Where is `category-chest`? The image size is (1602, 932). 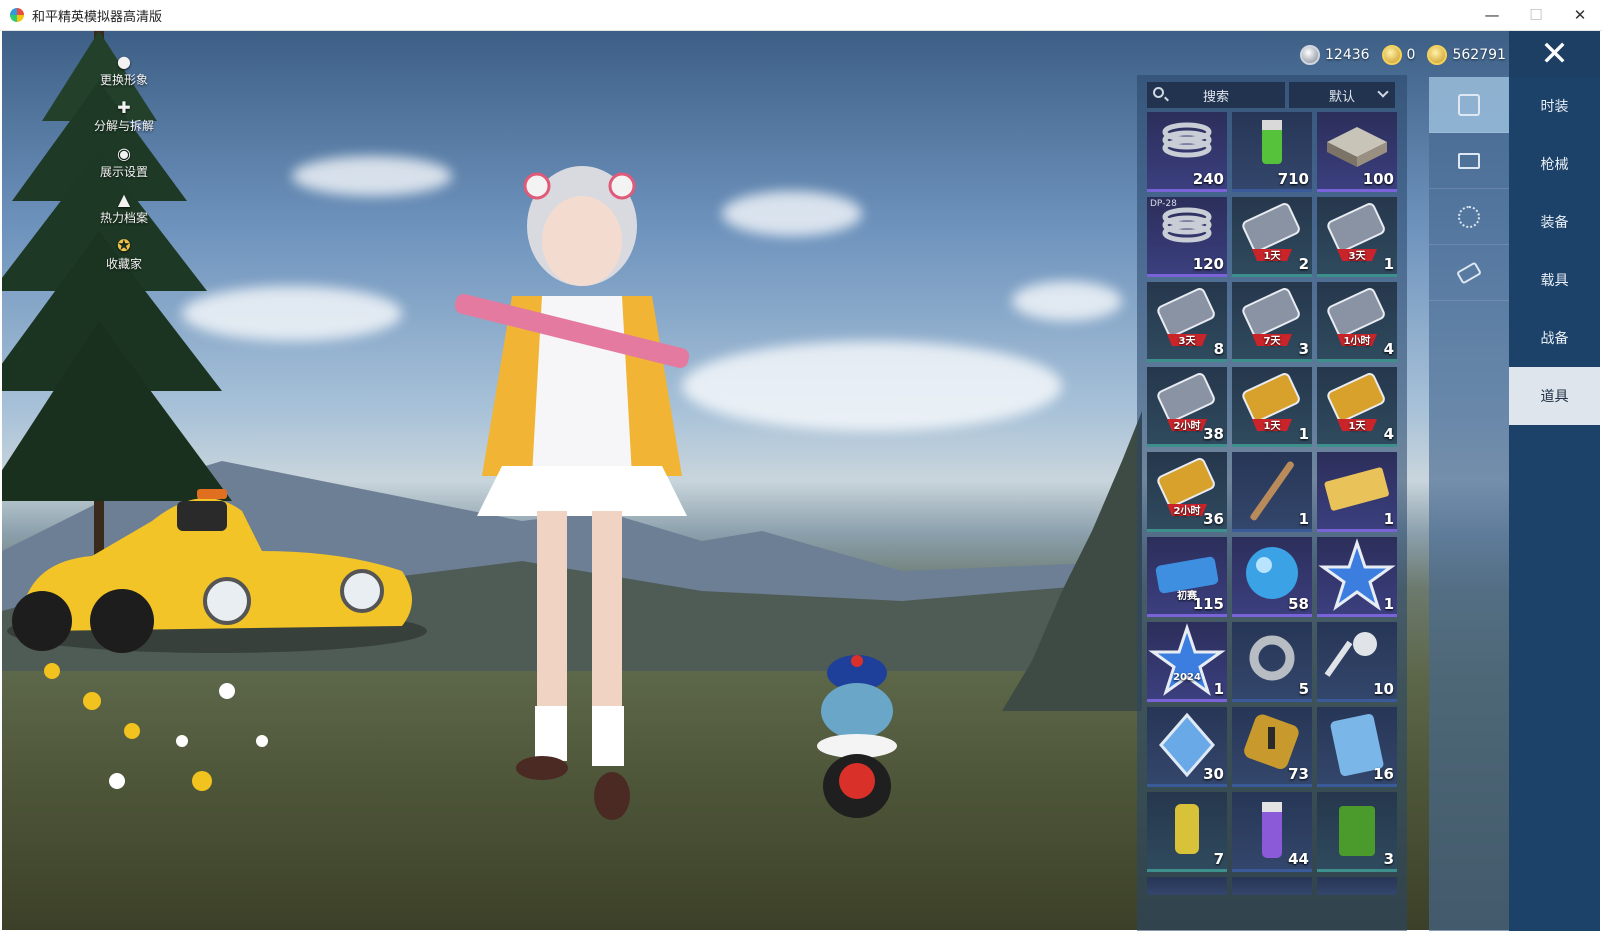 category-chest is located at coordinates (1469, 161).